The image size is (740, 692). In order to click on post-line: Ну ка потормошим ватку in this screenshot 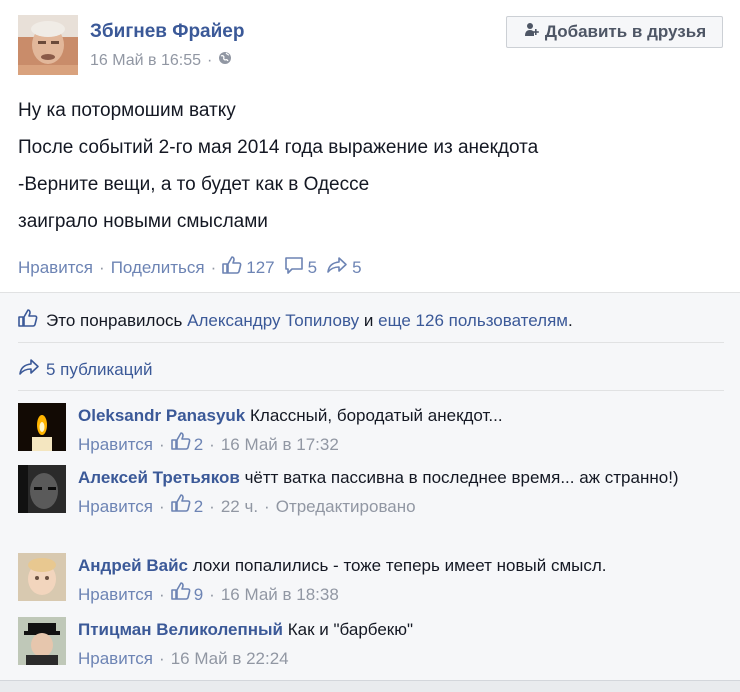, I will do `click(127, 110)`.